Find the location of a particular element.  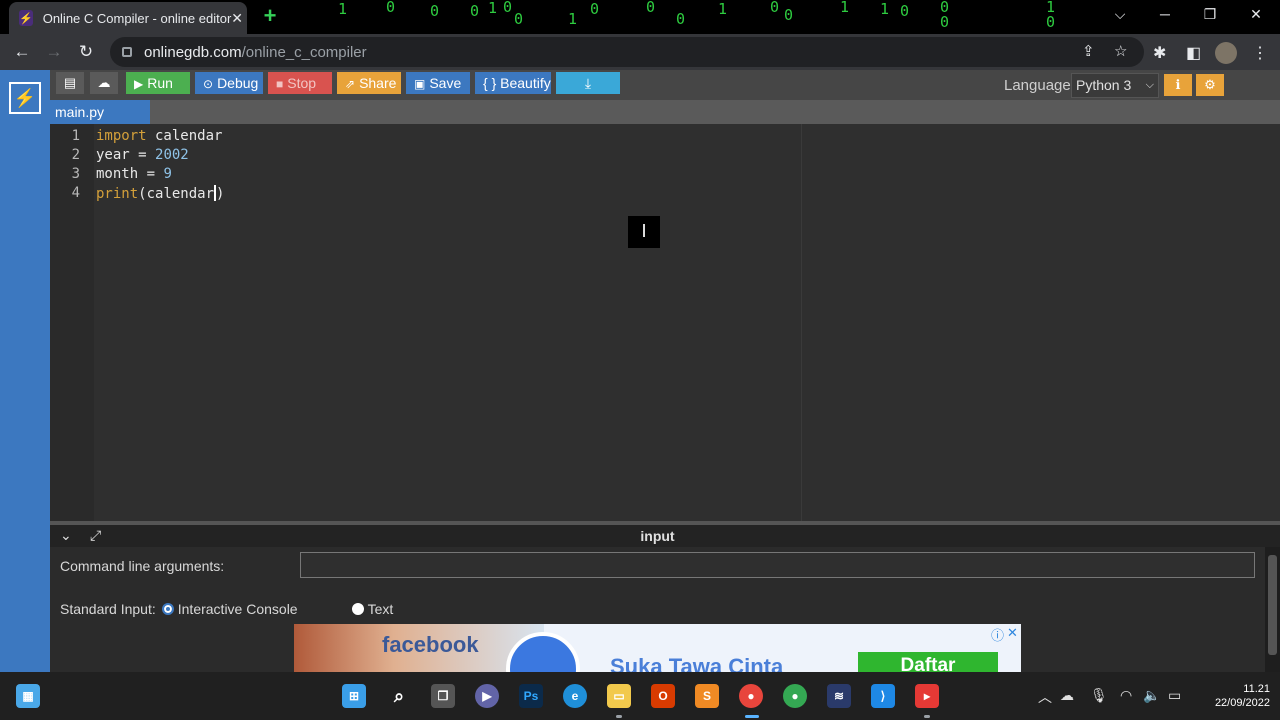

extensions-icon: ✱ is located at coordinates (1159, 53).